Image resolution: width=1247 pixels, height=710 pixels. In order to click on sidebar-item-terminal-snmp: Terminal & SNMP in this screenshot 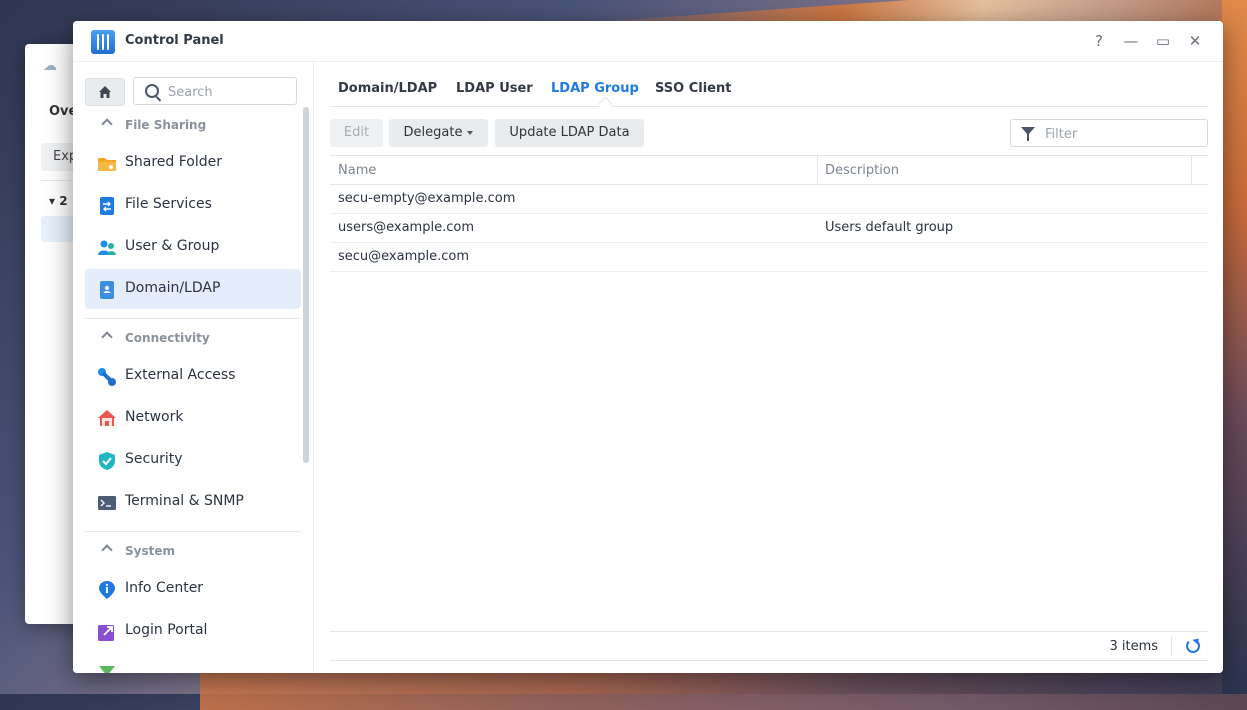, I will do `click(193, 502)`.